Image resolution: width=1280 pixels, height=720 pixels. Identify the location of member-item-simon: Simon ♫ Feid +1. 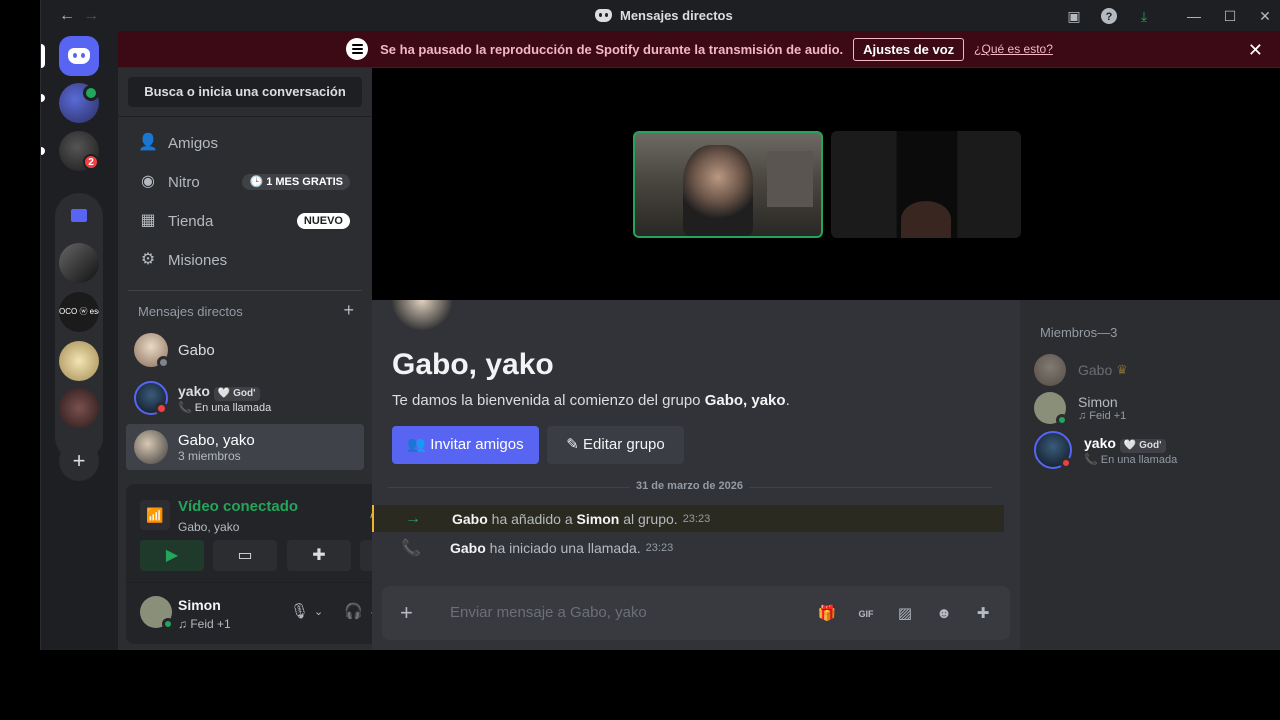
(1154, 408).